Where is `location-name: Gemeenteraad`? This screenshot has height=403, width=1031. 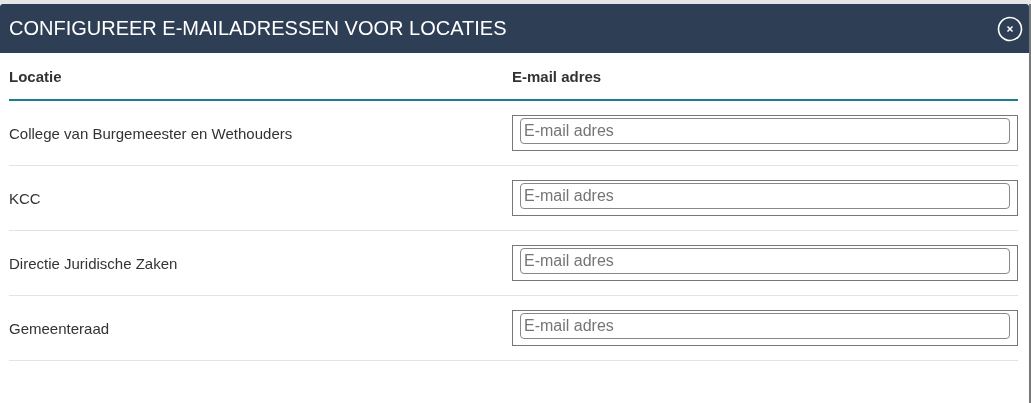 location-name: Gemeenteraad is located at coordinates (60, 328).